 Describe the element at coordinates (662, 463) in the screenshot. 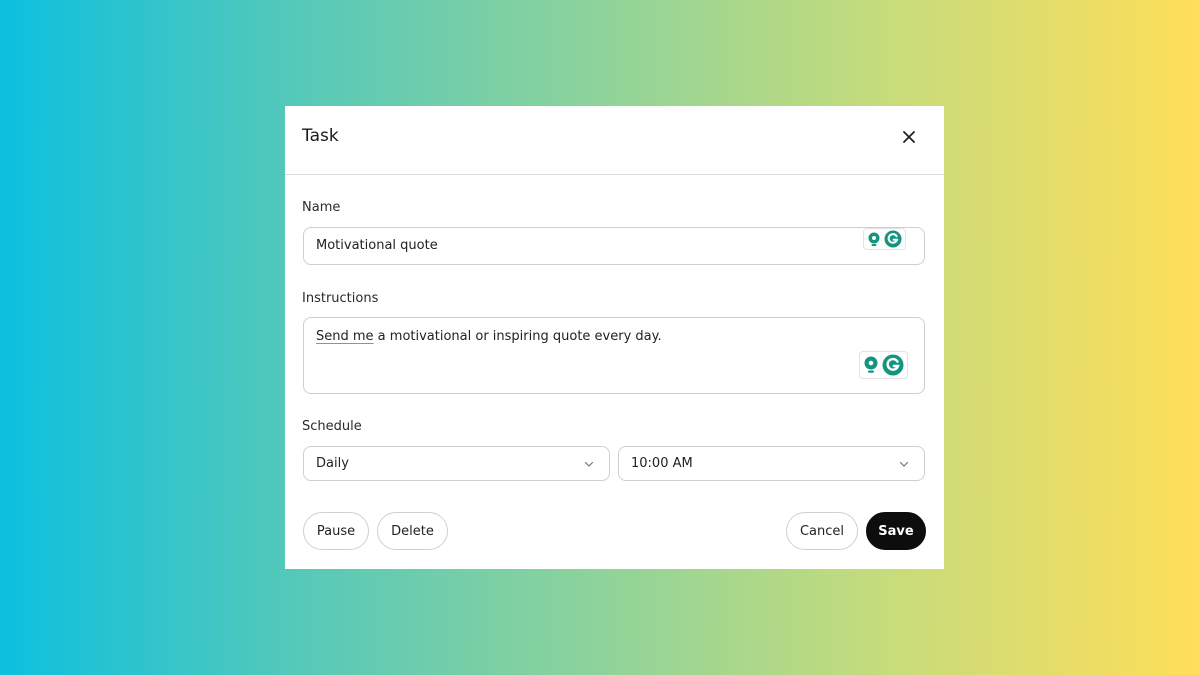

I see `time-value: 10:00 AM` at that location.